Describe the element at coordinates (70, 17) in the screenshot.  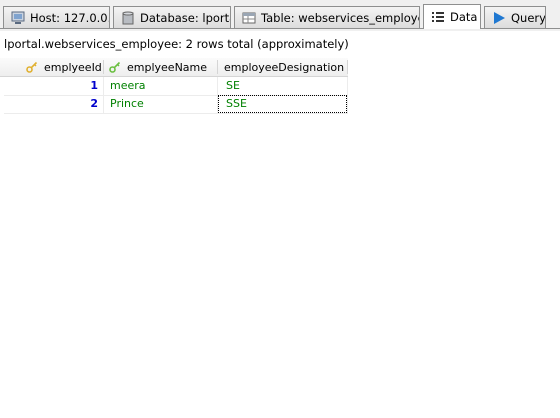
I see `tab-host-label: Host: 127.0.0.1` at that location.